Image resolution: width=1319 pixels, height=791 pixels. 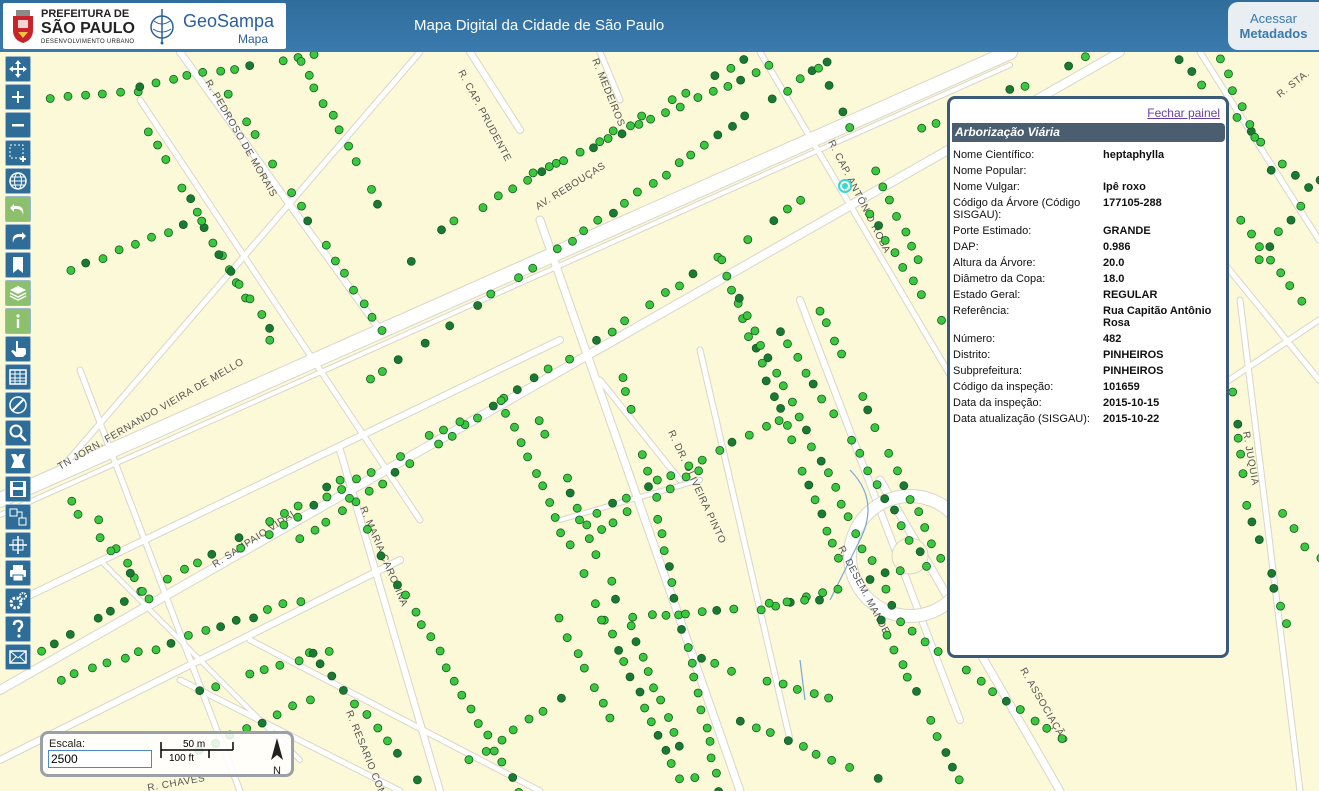 What do you see at coordinates (18, 405) in the screenshot?
I see `measure-tool-button` at bounding box center [18, 405].